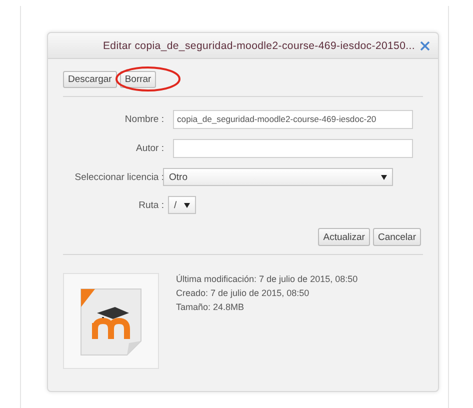 This screenshot has height=408, width=473. Describe the element at coordinates (243, 293) in the screenshot. I see `file-info-text: Creado: 7 de julio de 2015, 08:50` at that location.